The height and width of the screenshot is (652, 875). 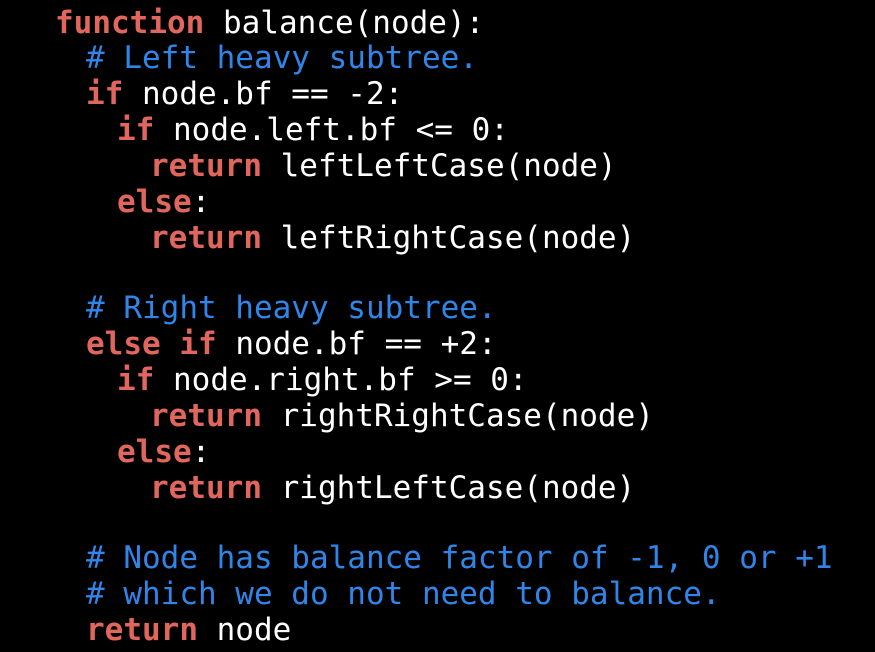 What do you see at coordinates (448, 488) in the screenshot?
I see `code-text: rightLeftCase(node)` at bounding box center [448, 488].